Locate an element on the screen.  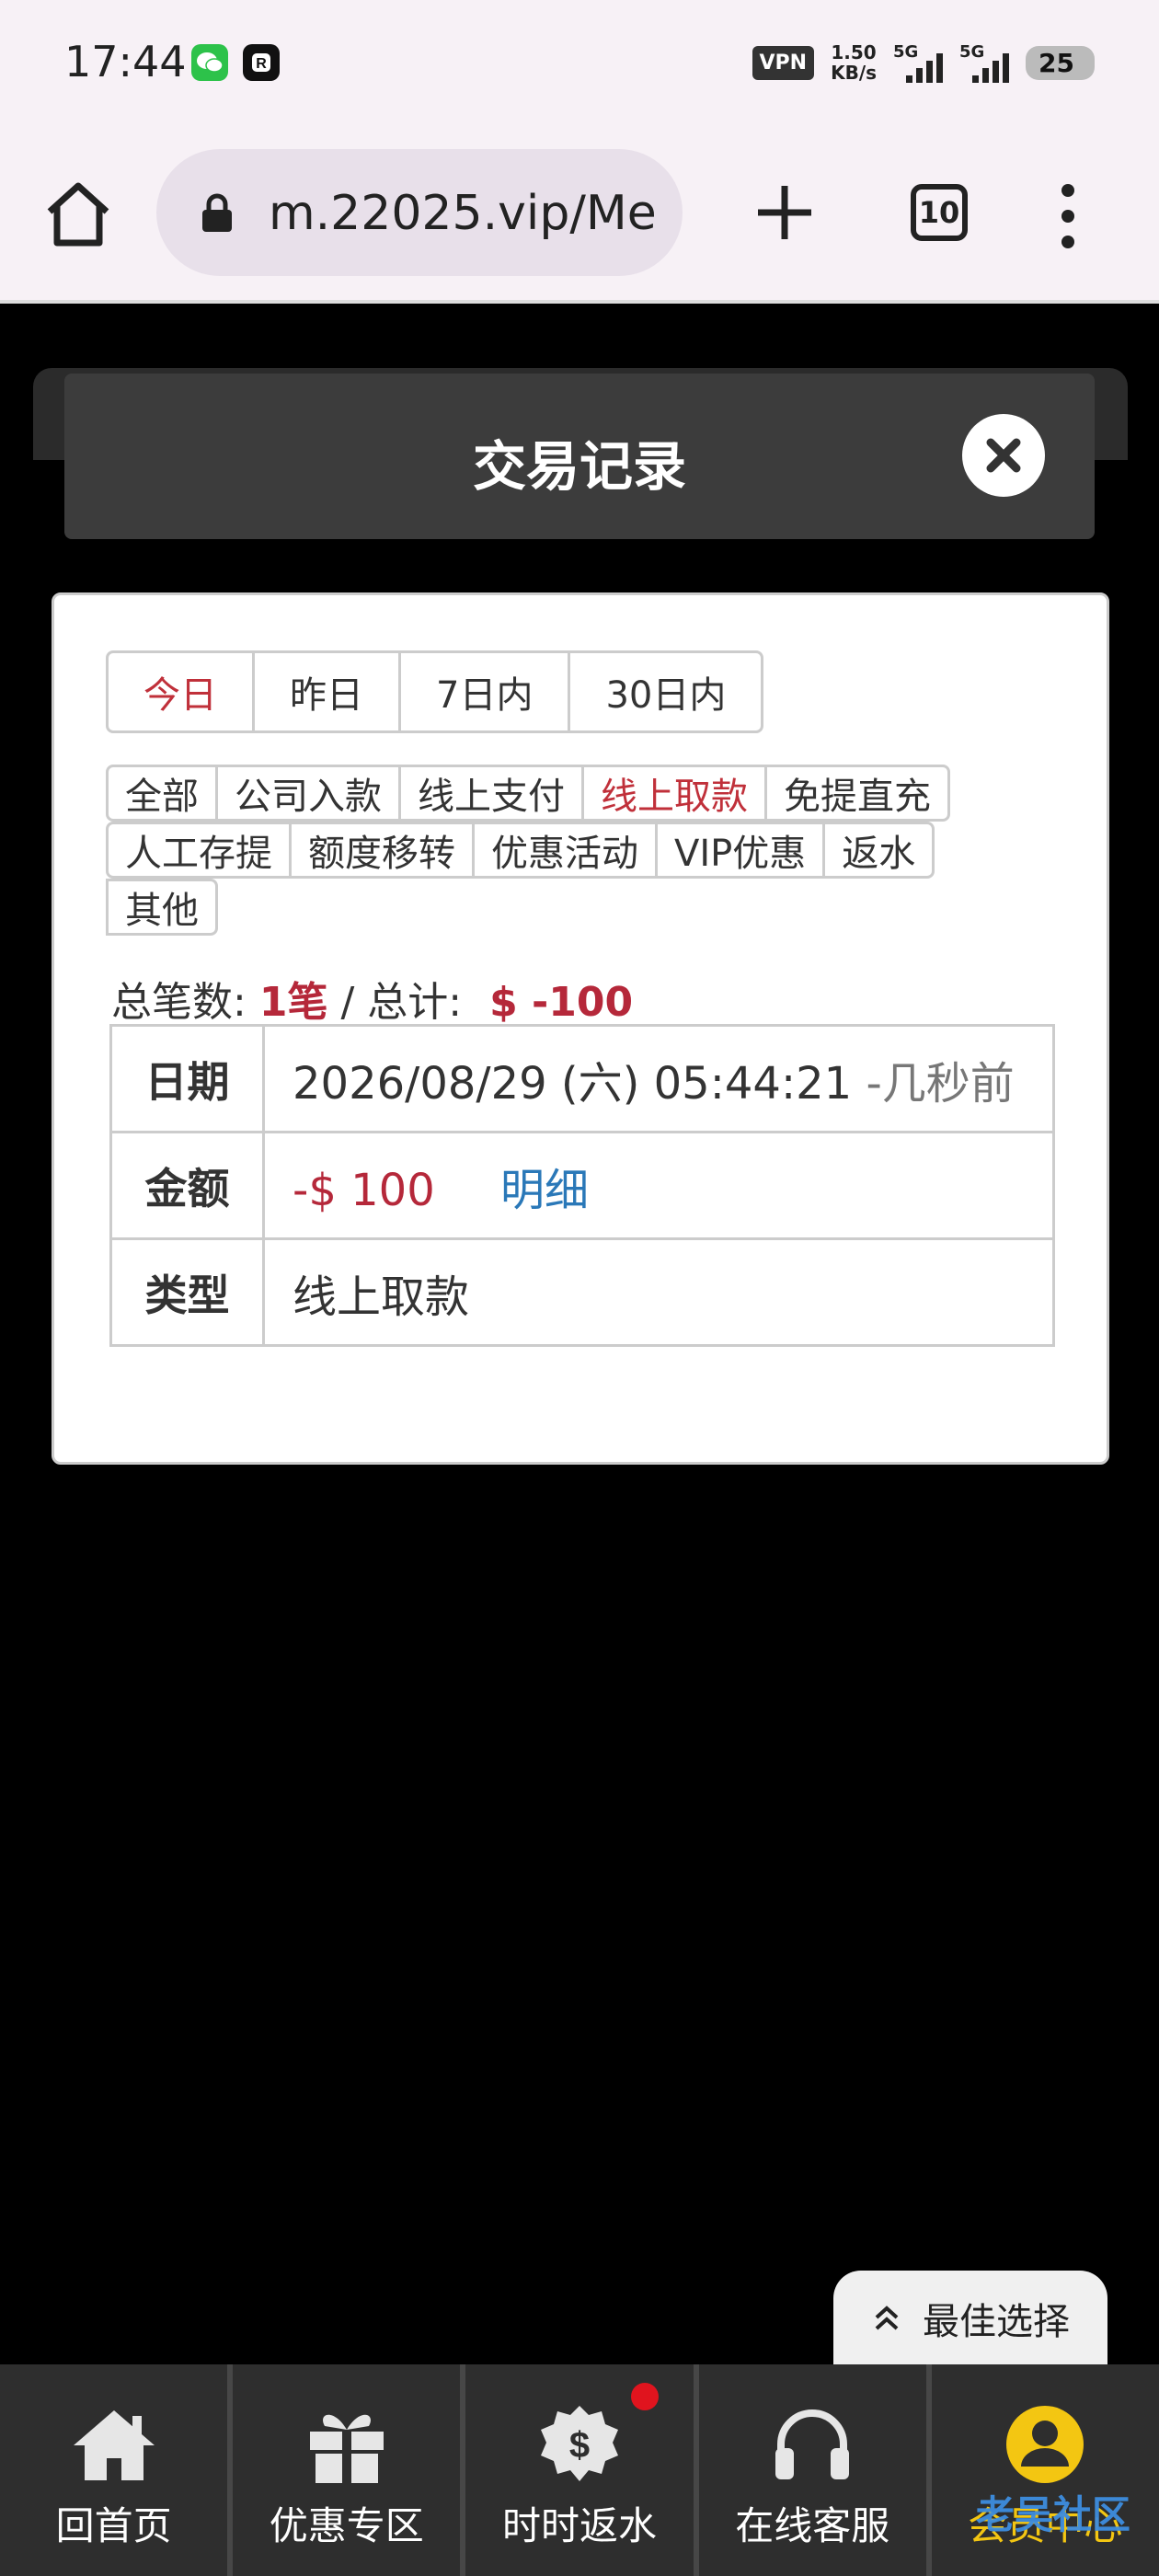
date-filter-tabs: 今日 昨日 7日内 30日内 is located at coordinates (435, 691).